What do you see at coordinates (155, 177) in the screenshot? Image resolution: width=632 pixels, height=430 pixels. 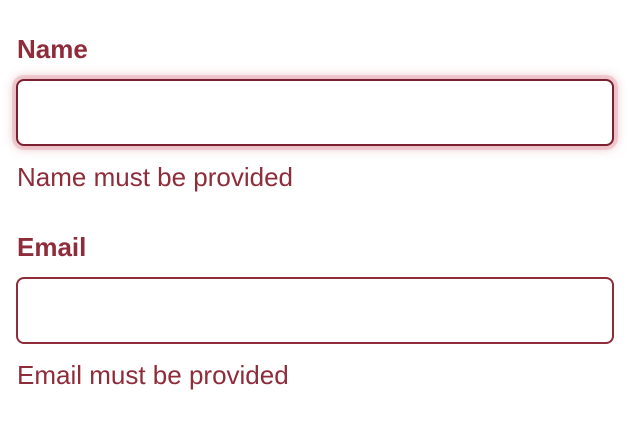 I see `name-error-message: Name must be provided` at bounding box center [155, 177].